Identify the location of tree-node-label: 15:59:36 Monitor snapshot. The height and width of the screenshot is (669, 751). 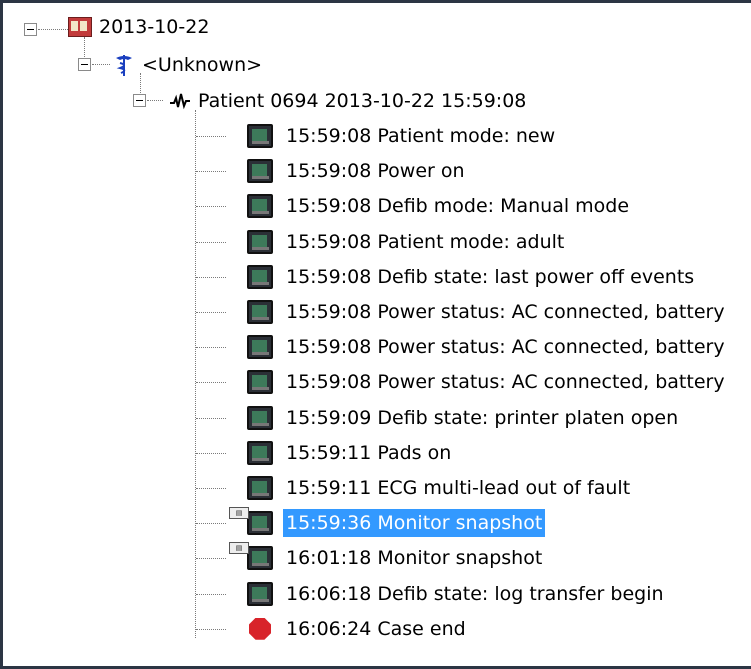
(414, 523).